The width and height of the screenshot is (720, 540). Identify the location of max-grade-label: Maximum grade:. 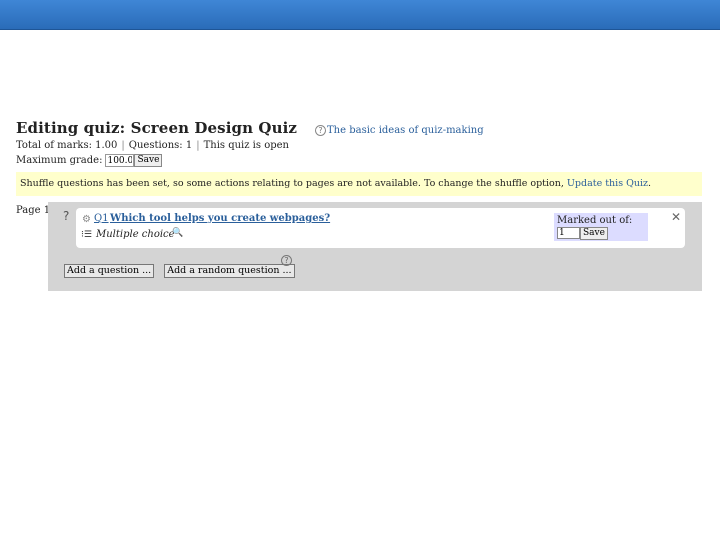
(59, 160).